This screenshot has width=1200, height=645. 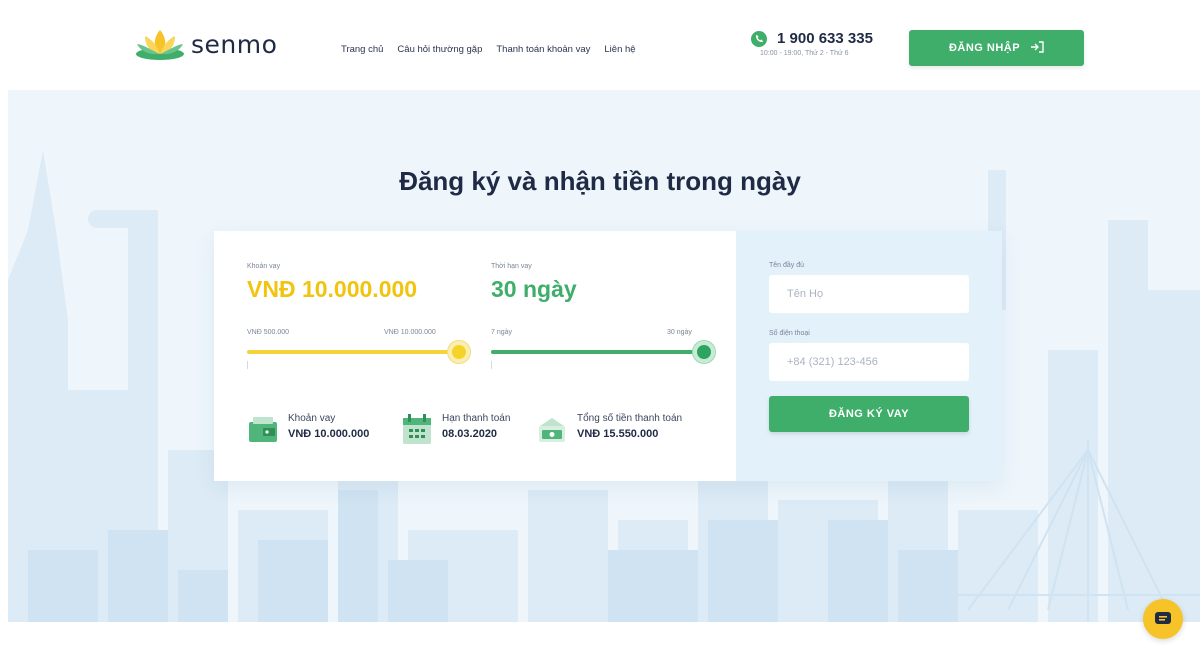 I want to click on summary-total-value: VNĐ 15.550.000, so click(x=618, y=434).